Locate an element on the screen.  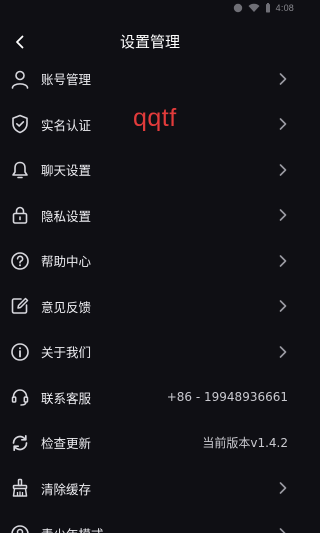
settings-row-about: 关于我们 is located at coordinates (150, 352).